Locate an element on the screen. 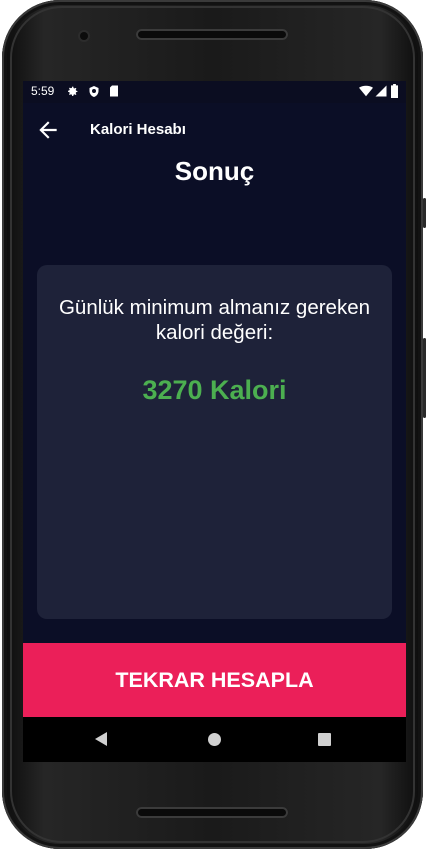 This screenshot has width=427, height=851. signal-icon is located at coordinates (381, 91).